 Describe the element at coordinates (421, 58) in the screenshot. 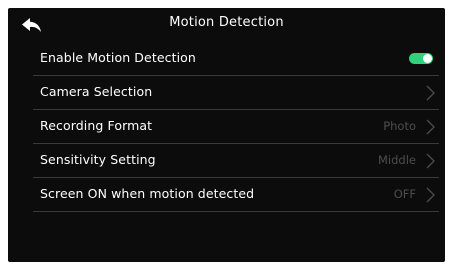

I see `motion-detection-toggle` at that location.